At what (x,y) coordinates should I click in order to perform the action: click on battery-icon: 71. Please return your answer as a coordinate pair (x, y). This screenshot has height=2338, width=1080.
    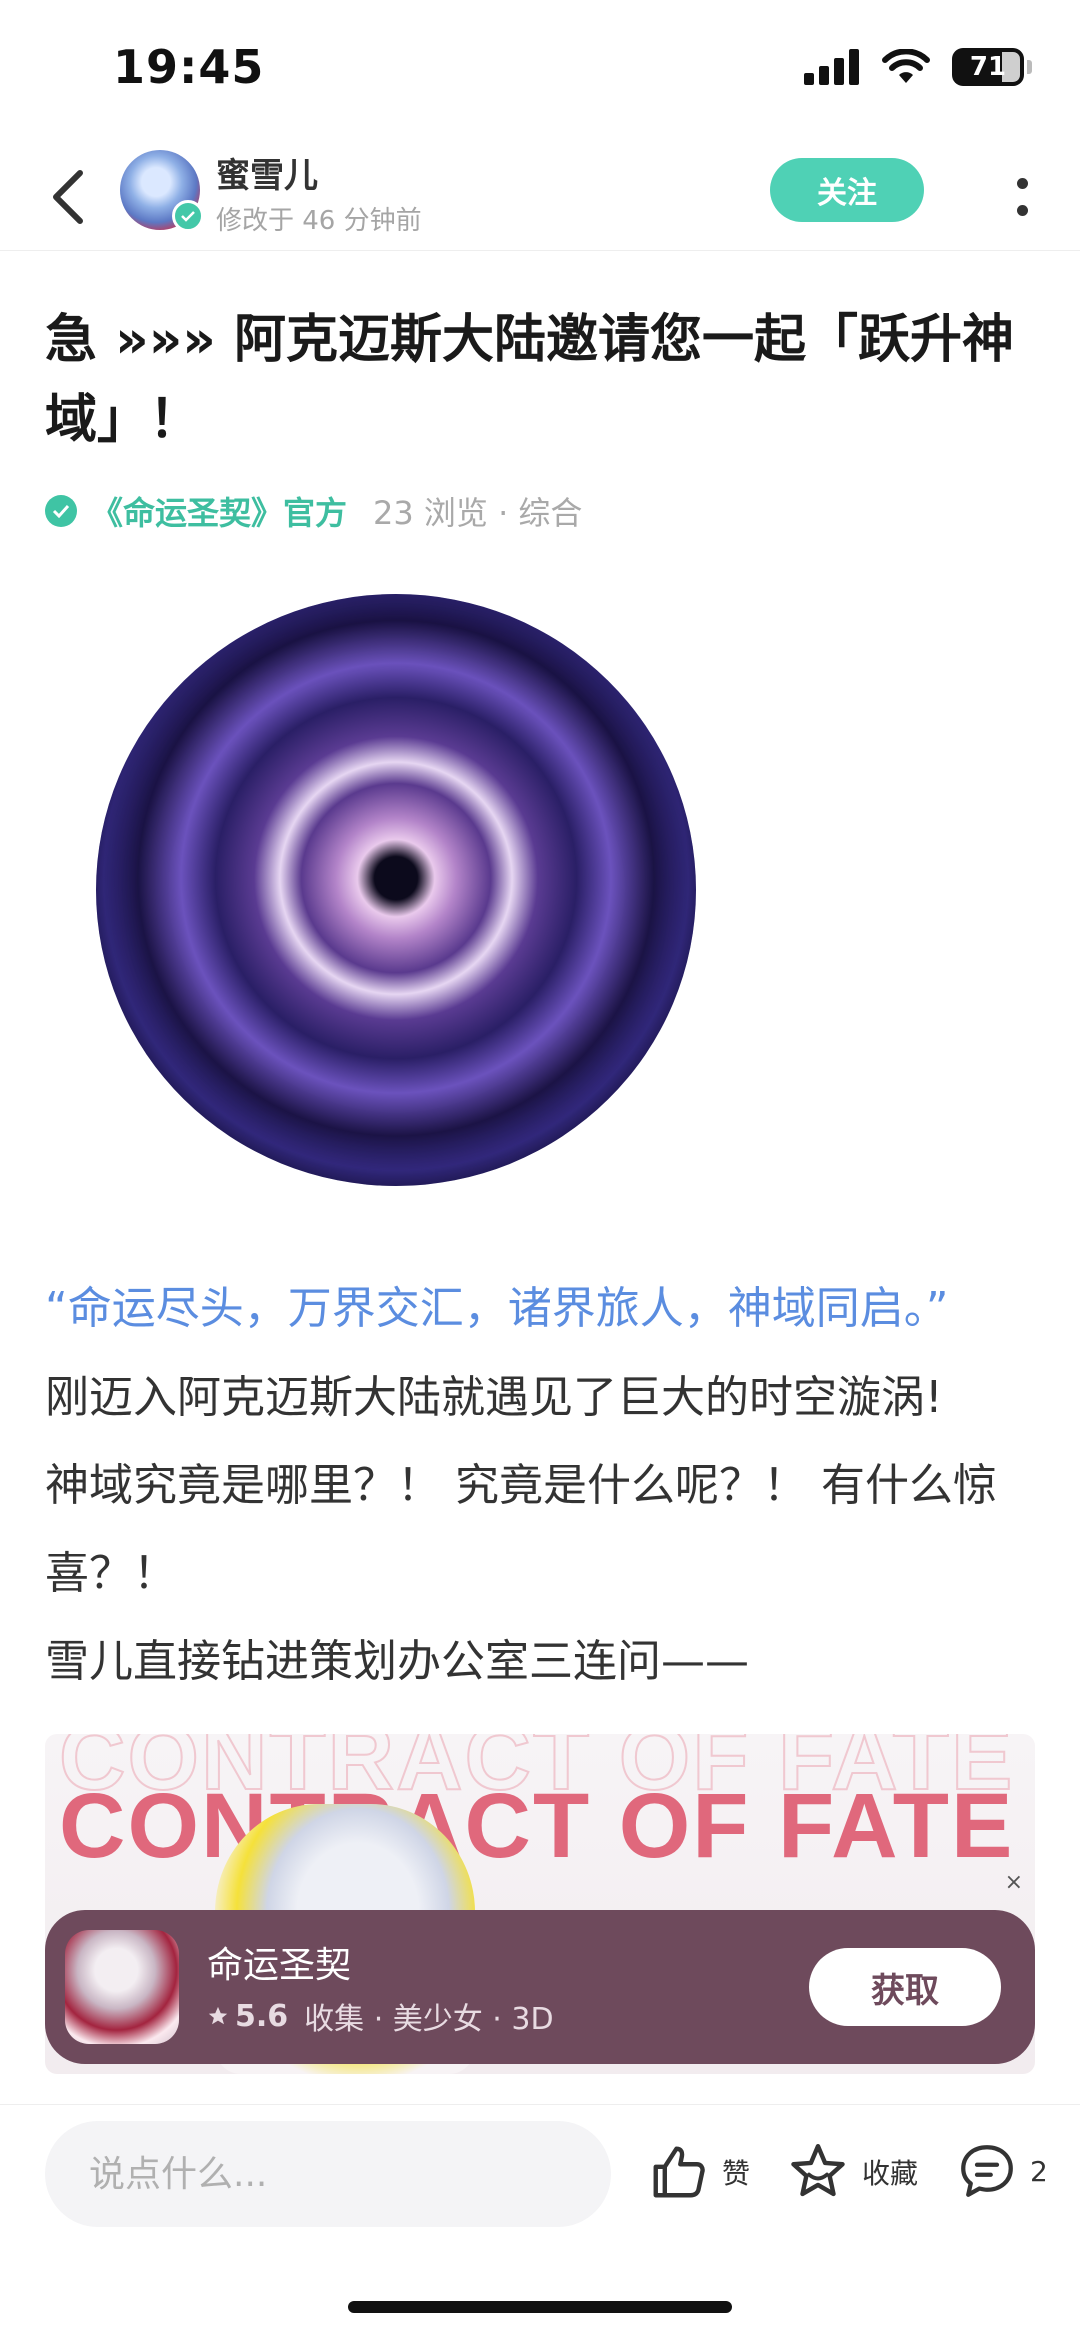
    Looking at the image, I should click on (992, 67).